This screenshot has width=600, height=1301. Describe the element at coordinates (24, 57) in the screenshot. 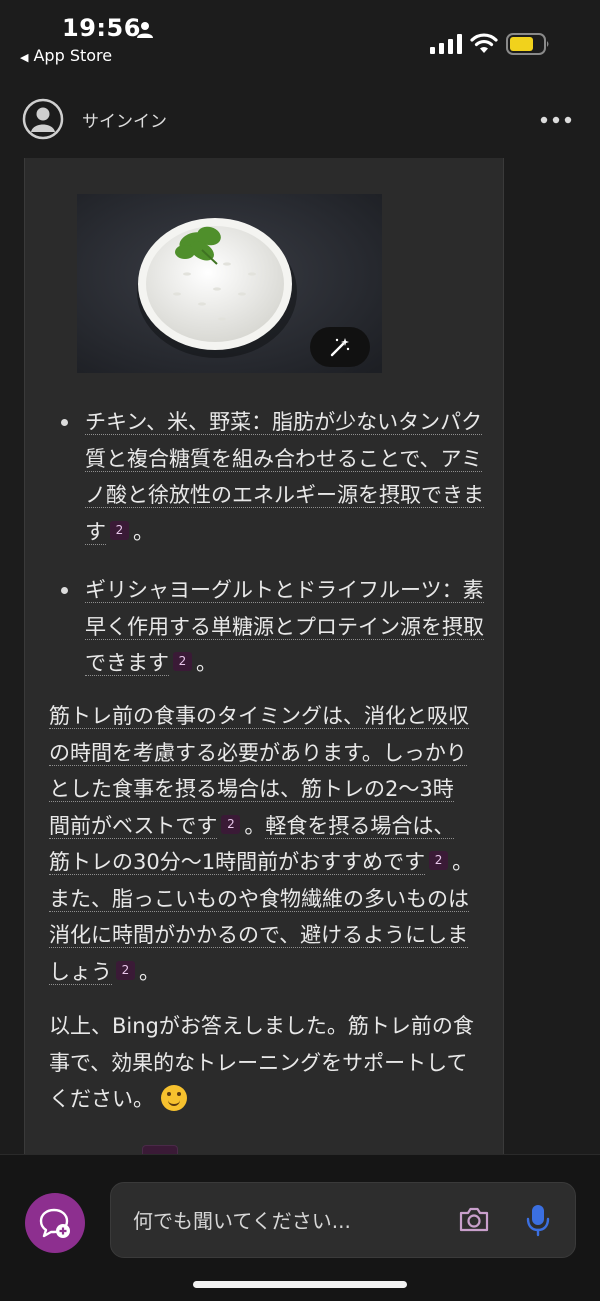

I see `back-triangle-icon: ◀` at that location.